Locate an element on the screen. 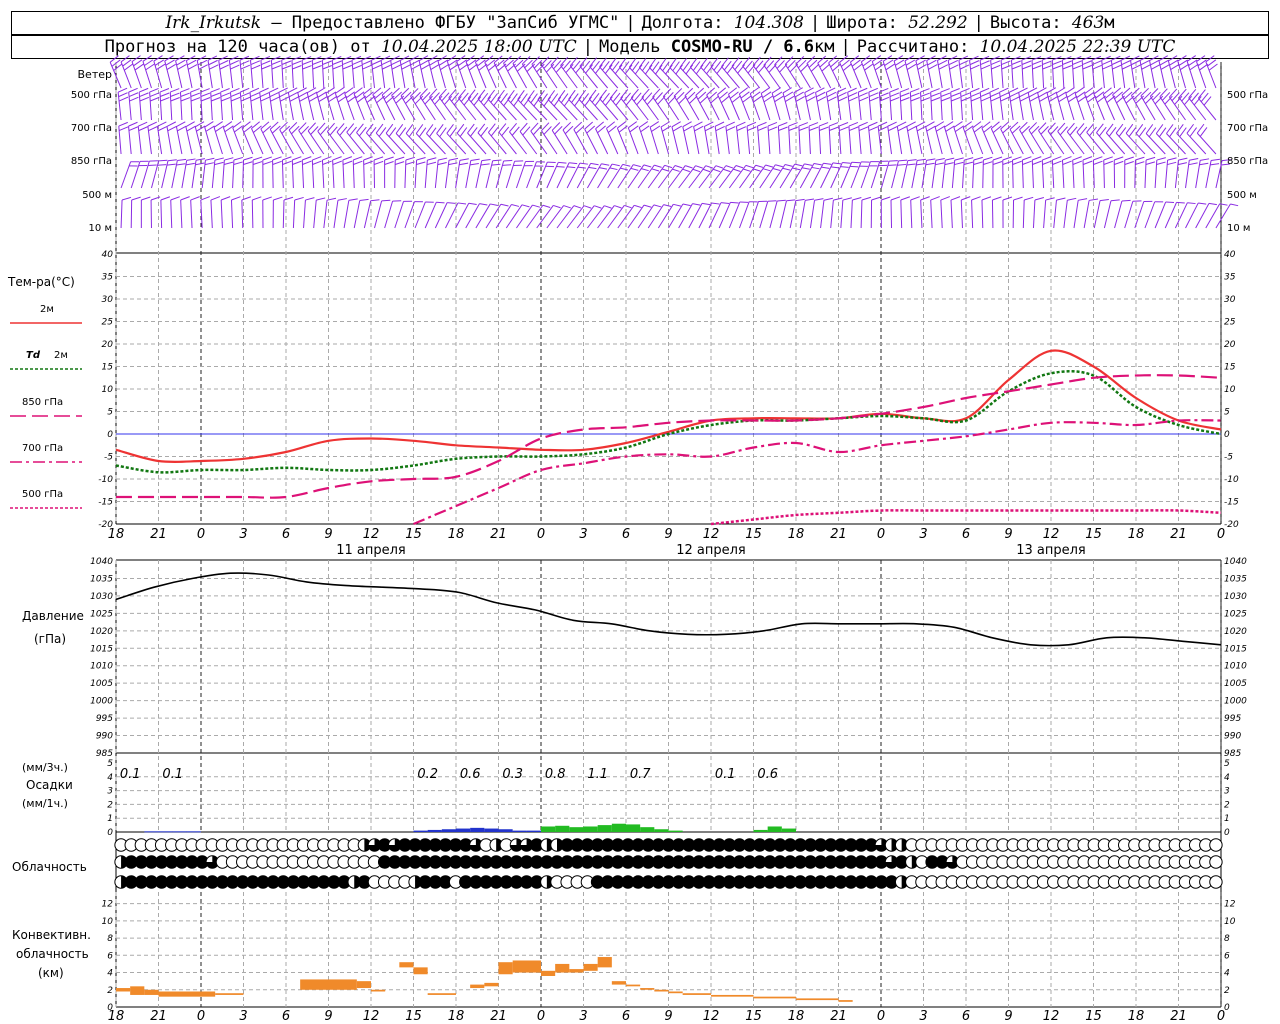 The height and width of the screenshot is (1024, 1280). time-tick-top: 21 is located at coordinates (498, 534).